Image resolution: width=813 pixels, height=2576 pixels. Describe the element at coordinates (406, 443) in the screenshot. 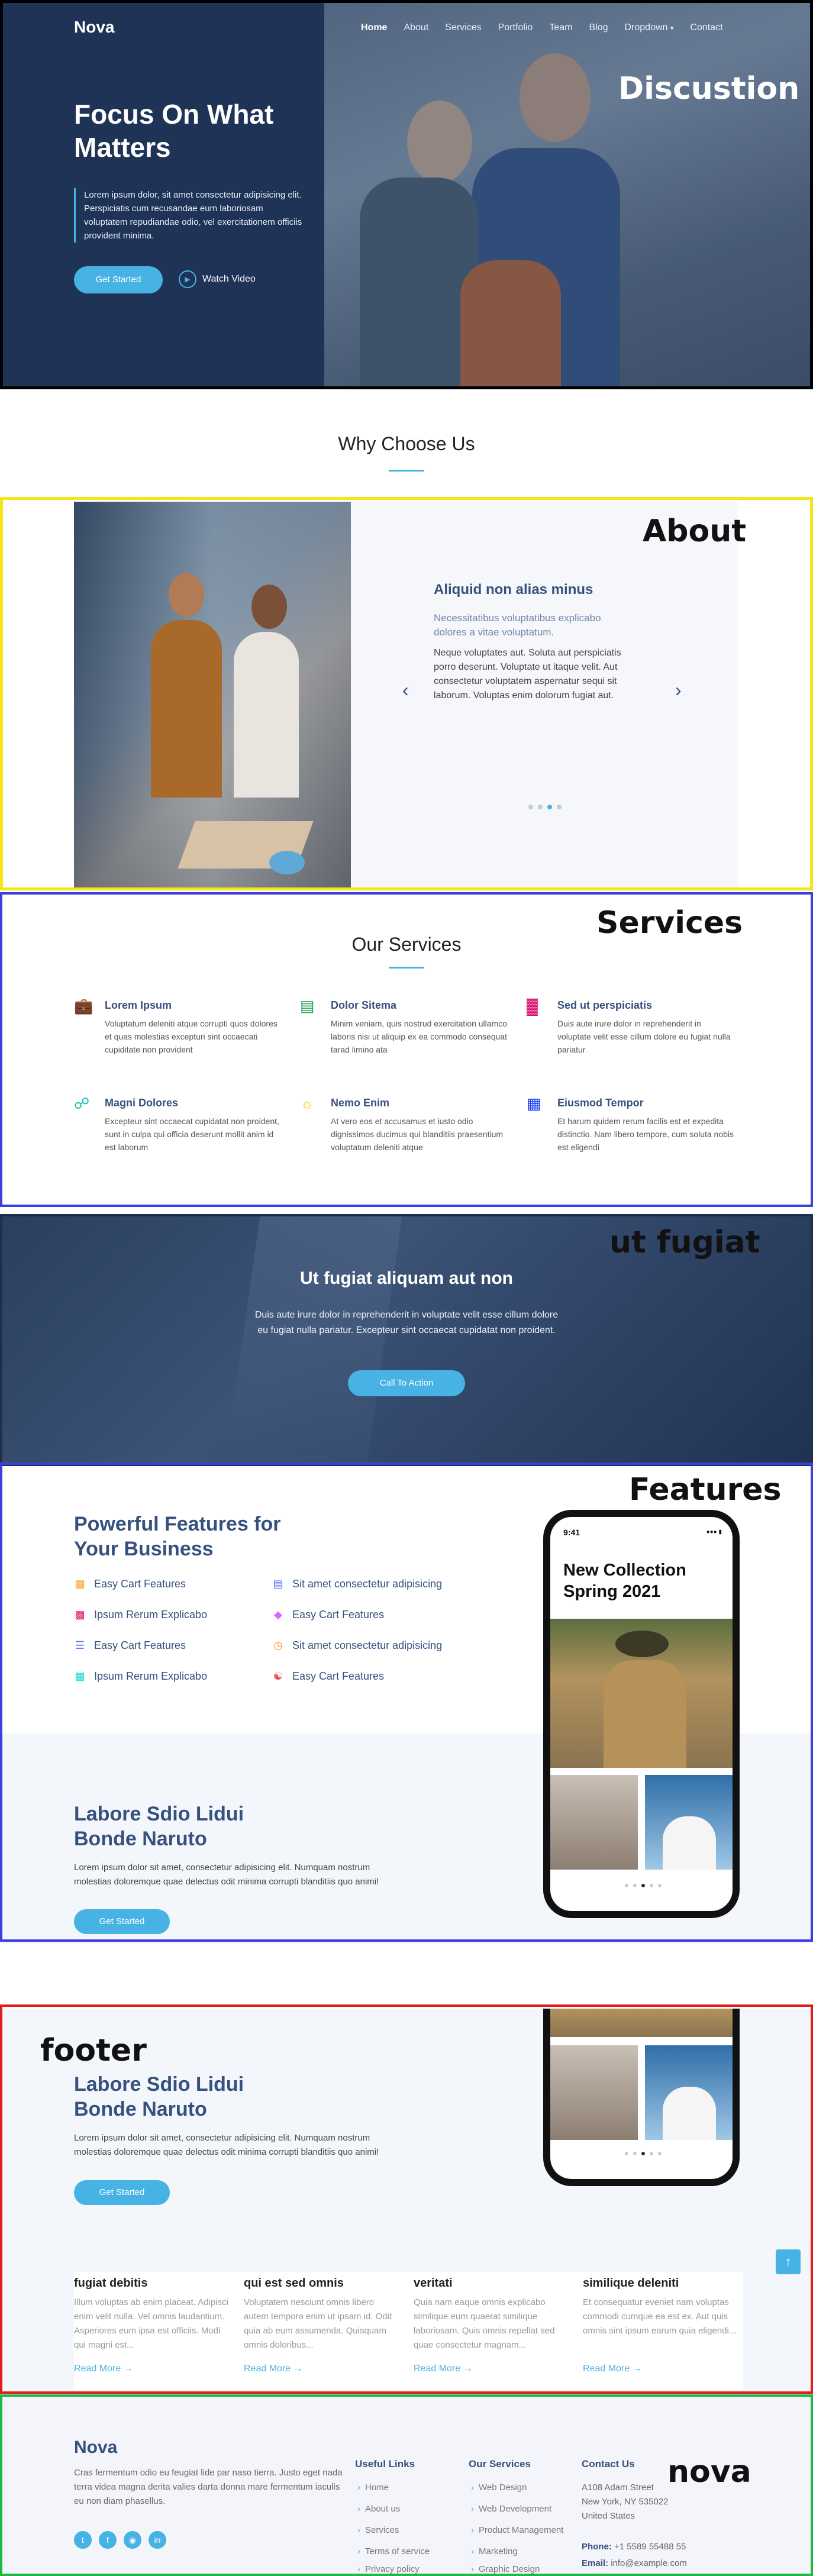

I see `why-choose-title: Why Choose Us` at that location.